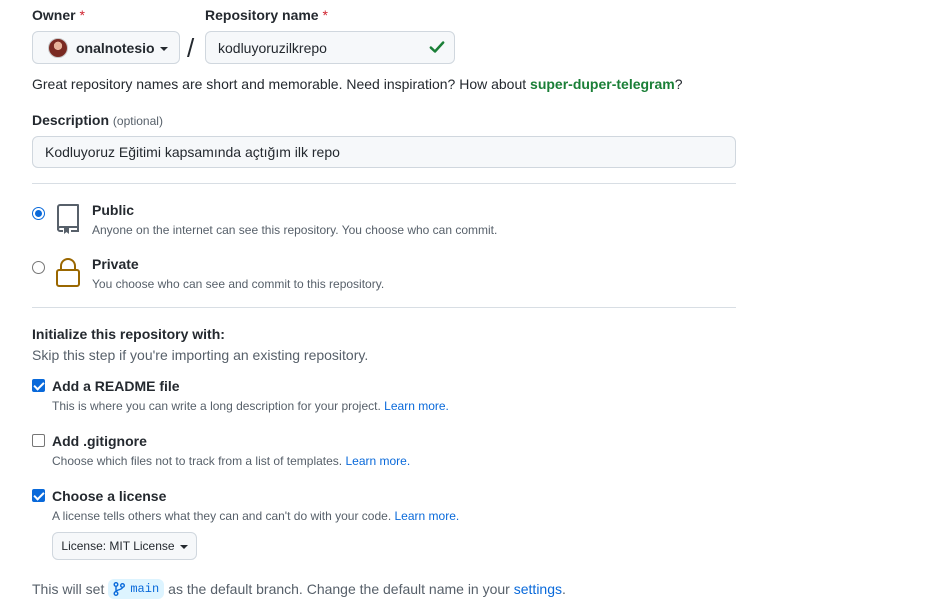 This screenshot has width=931, height=604. What do you see at coordinates (145, 589) in the screenshot?
I see `branch-name: main` at bounding box center [145, 589].